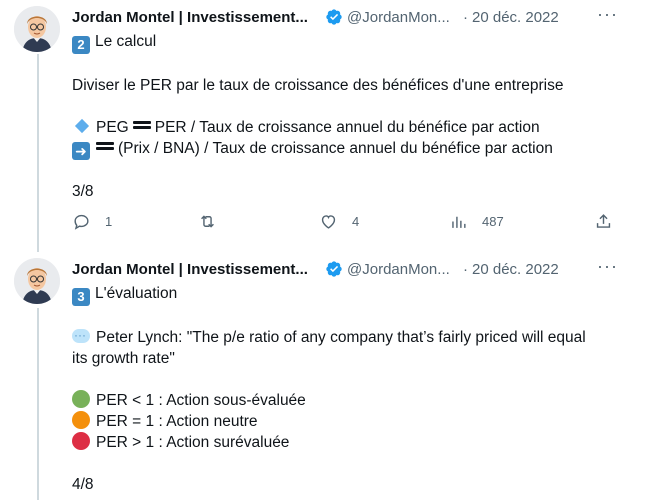 This screenshot has height=500, width=656. What do you see at coordinates (193, 442) in the screenshot?
I see `rule-line: PER > 1 : Action surévaluée` at bounding box center [193, 442].